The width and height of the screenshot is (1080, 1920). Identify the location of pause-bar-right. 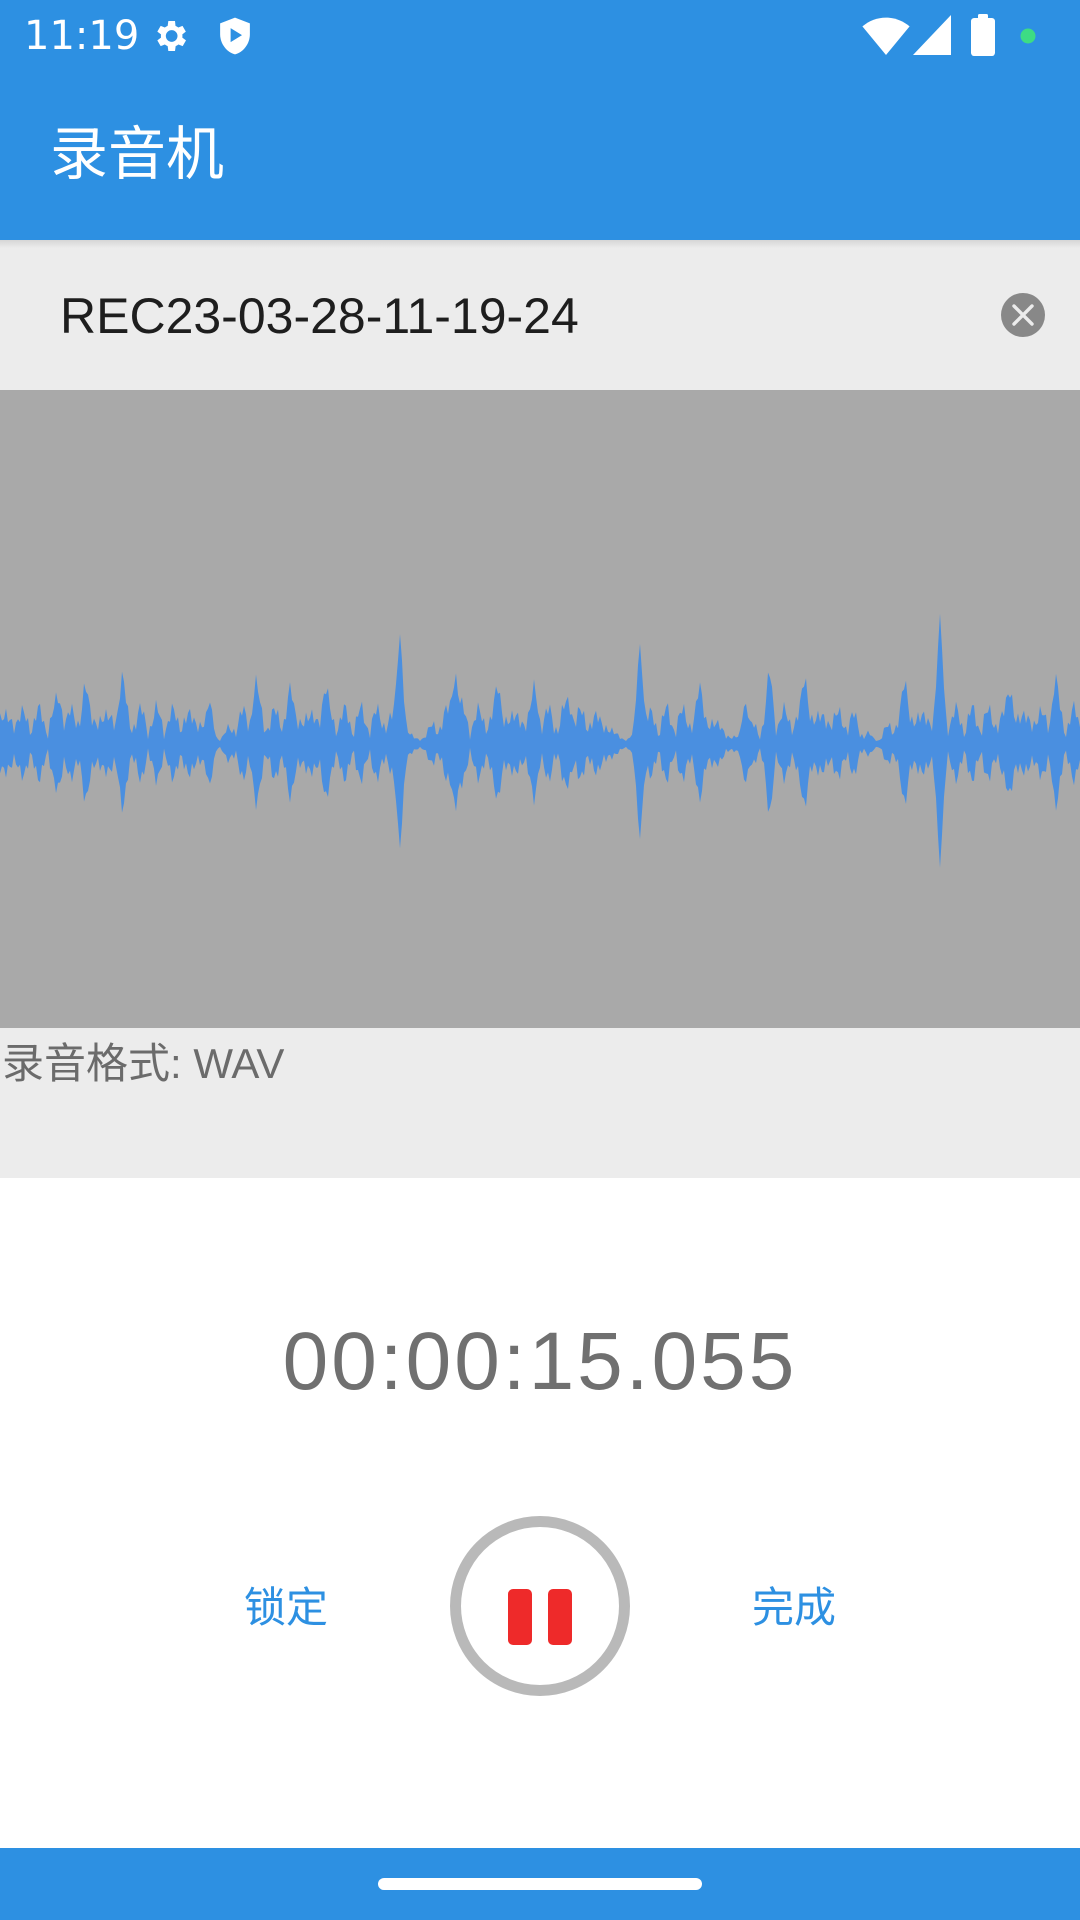
(560, 1617).